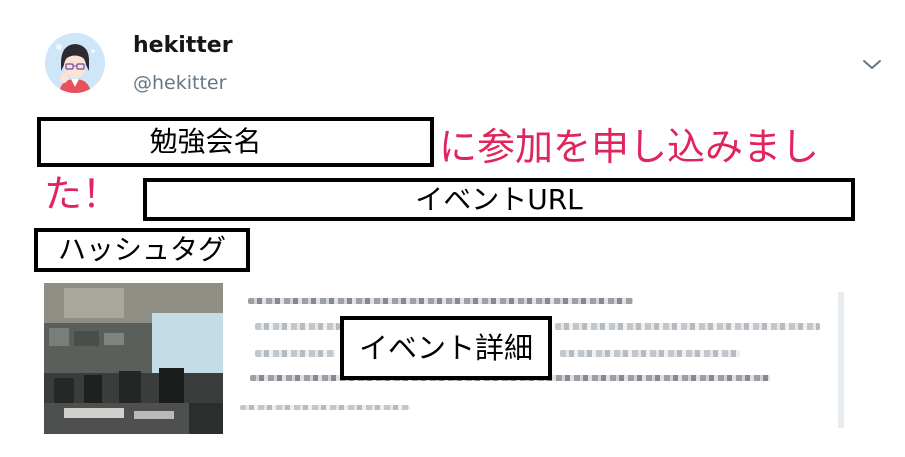 The image size is (905, 457). I want to click on chevron-down-icon, so click(872, 65).